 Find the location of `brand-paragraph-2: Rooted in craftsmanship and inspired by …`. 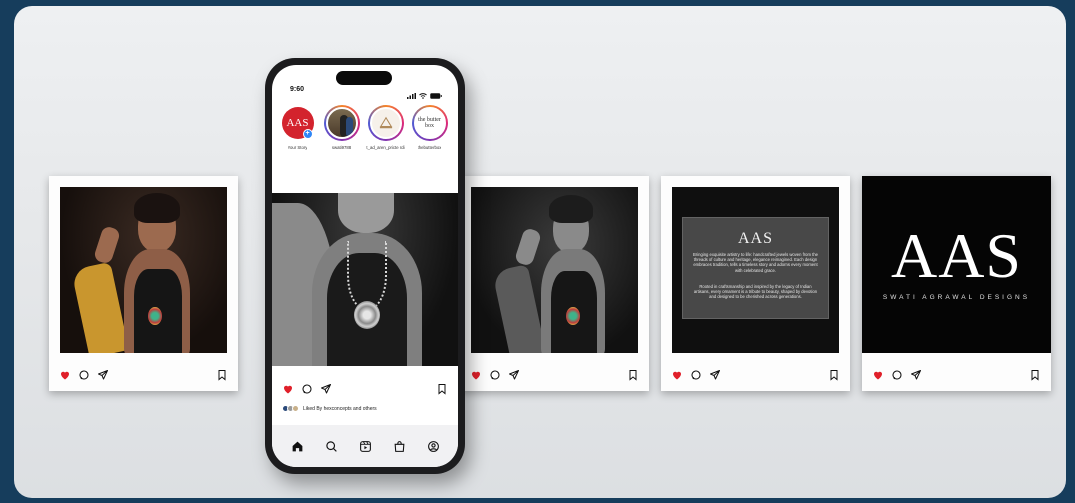

brand-paragraph-2: Rooted in craftsmanship and inspired by … is located at coordinates (755, 292).